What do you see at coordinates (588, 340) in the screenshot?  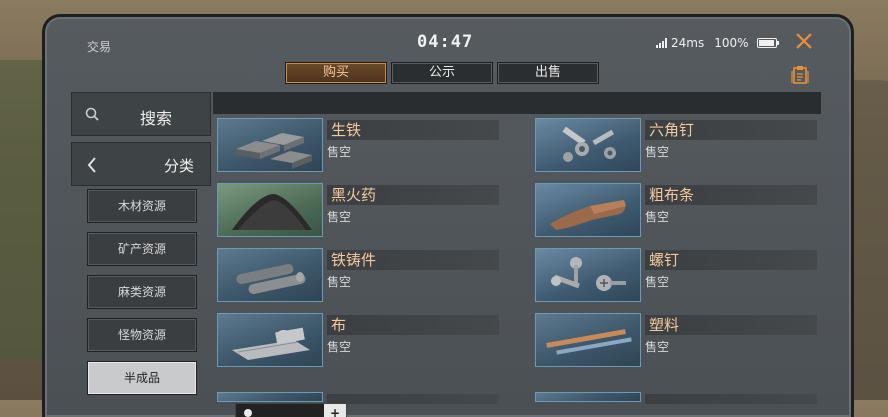 I see `plastic-rod-icon` at bounding box center [588, 340].